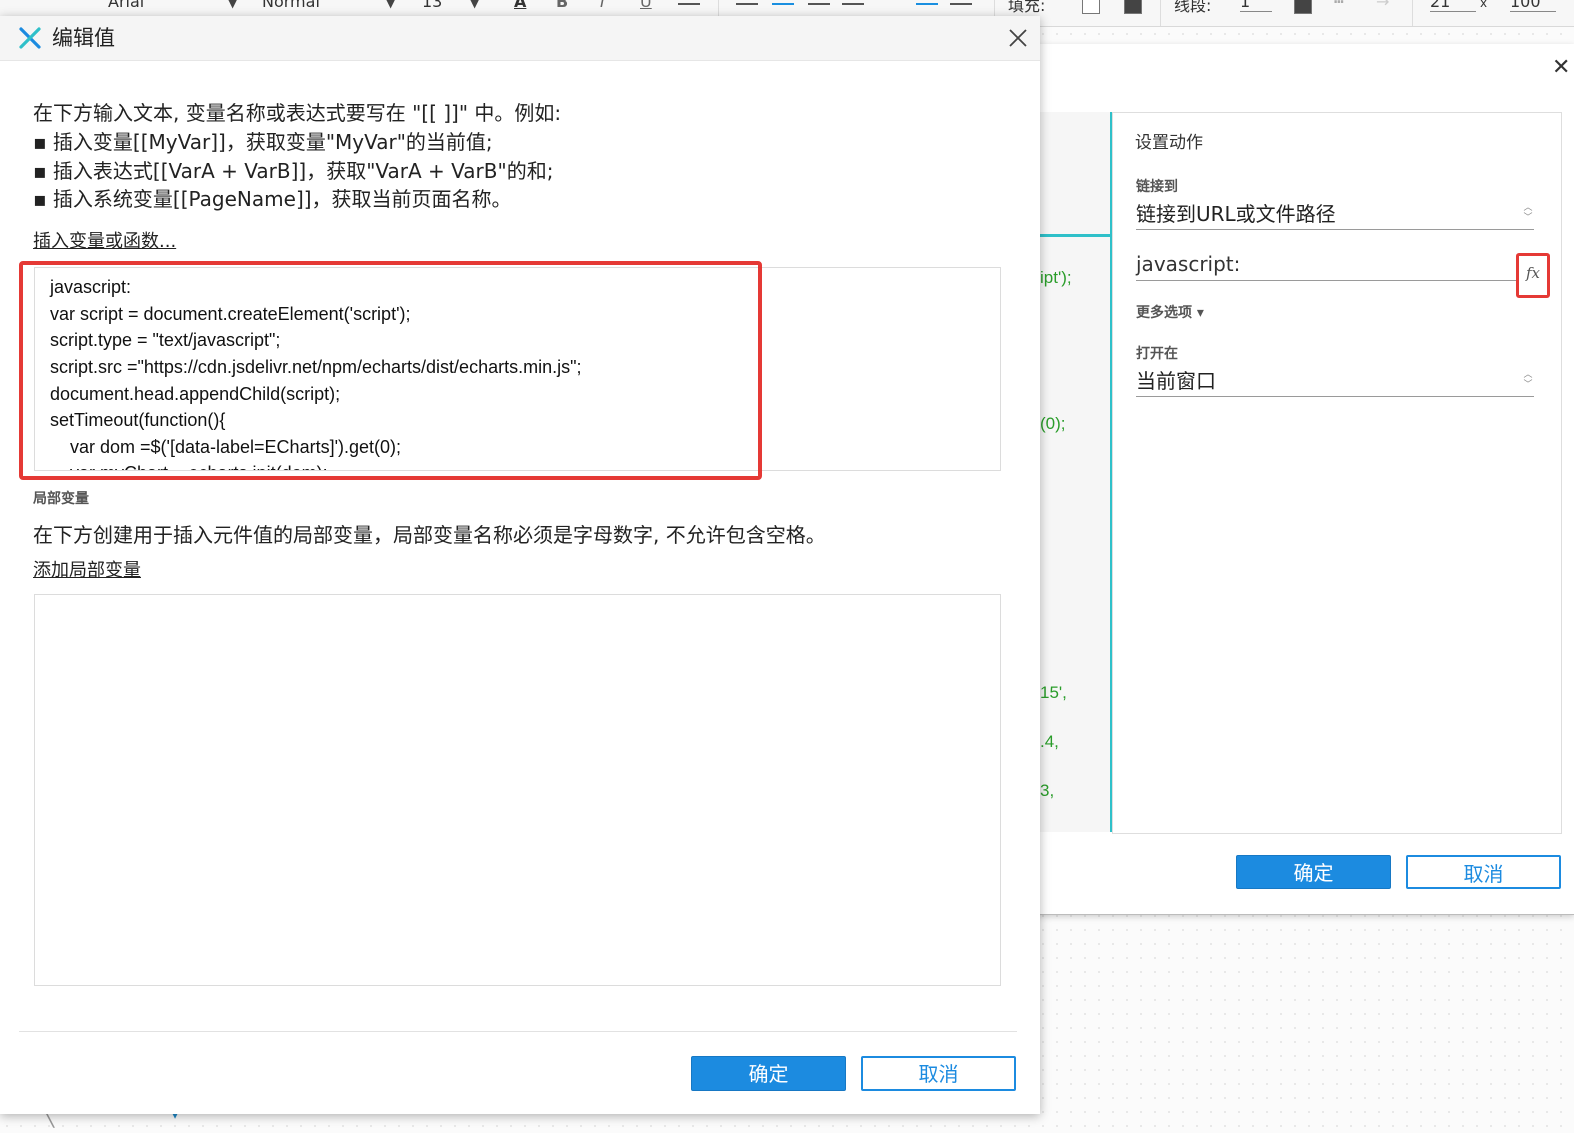 The height and width of the screenshot is (1133, 1574). I want to click on line-color-swatch, so click(1303, 7).